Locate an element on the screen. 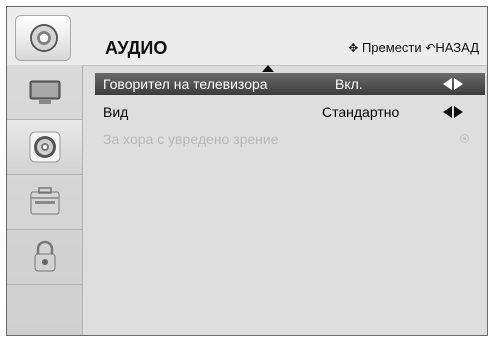 This screenshot has height=344, width=496. menu-row-visually-impaired: За хора с увредено зрение is located at coordinates (290, 139).